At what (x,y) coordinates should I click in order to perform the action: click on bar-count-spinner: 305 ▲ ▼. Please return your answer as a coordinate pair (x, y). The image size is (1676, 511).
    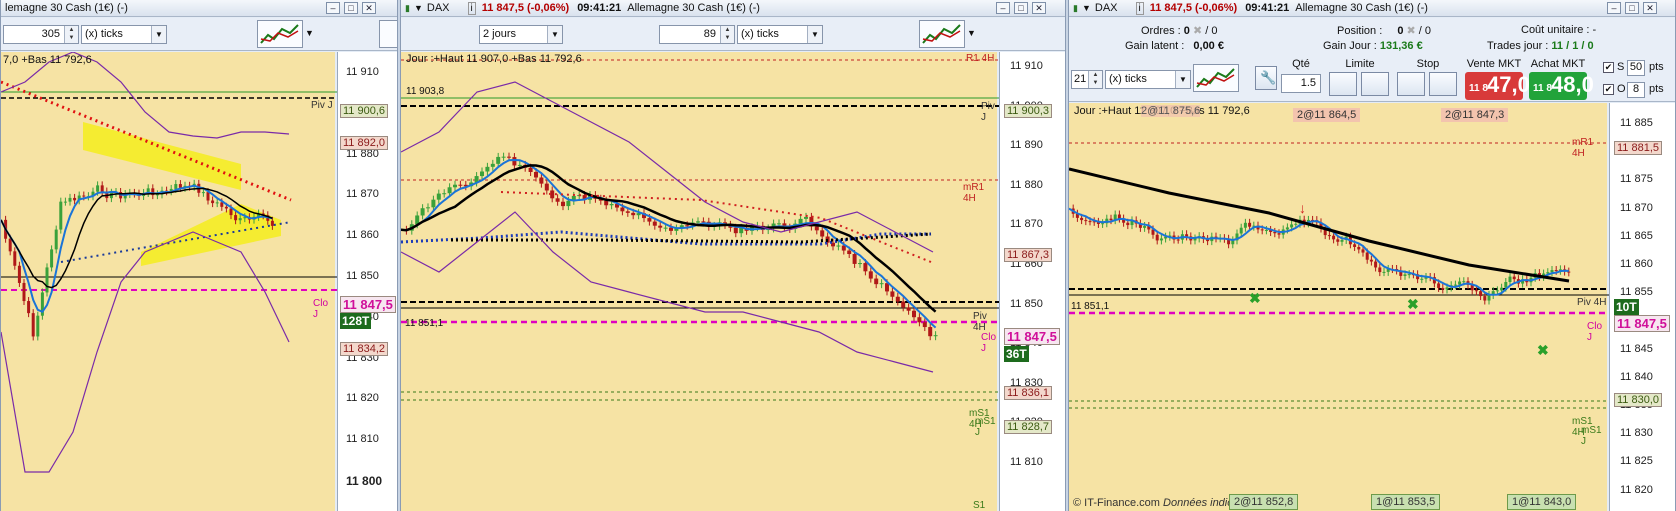
    Looking at the image, I should click on (41, 34).